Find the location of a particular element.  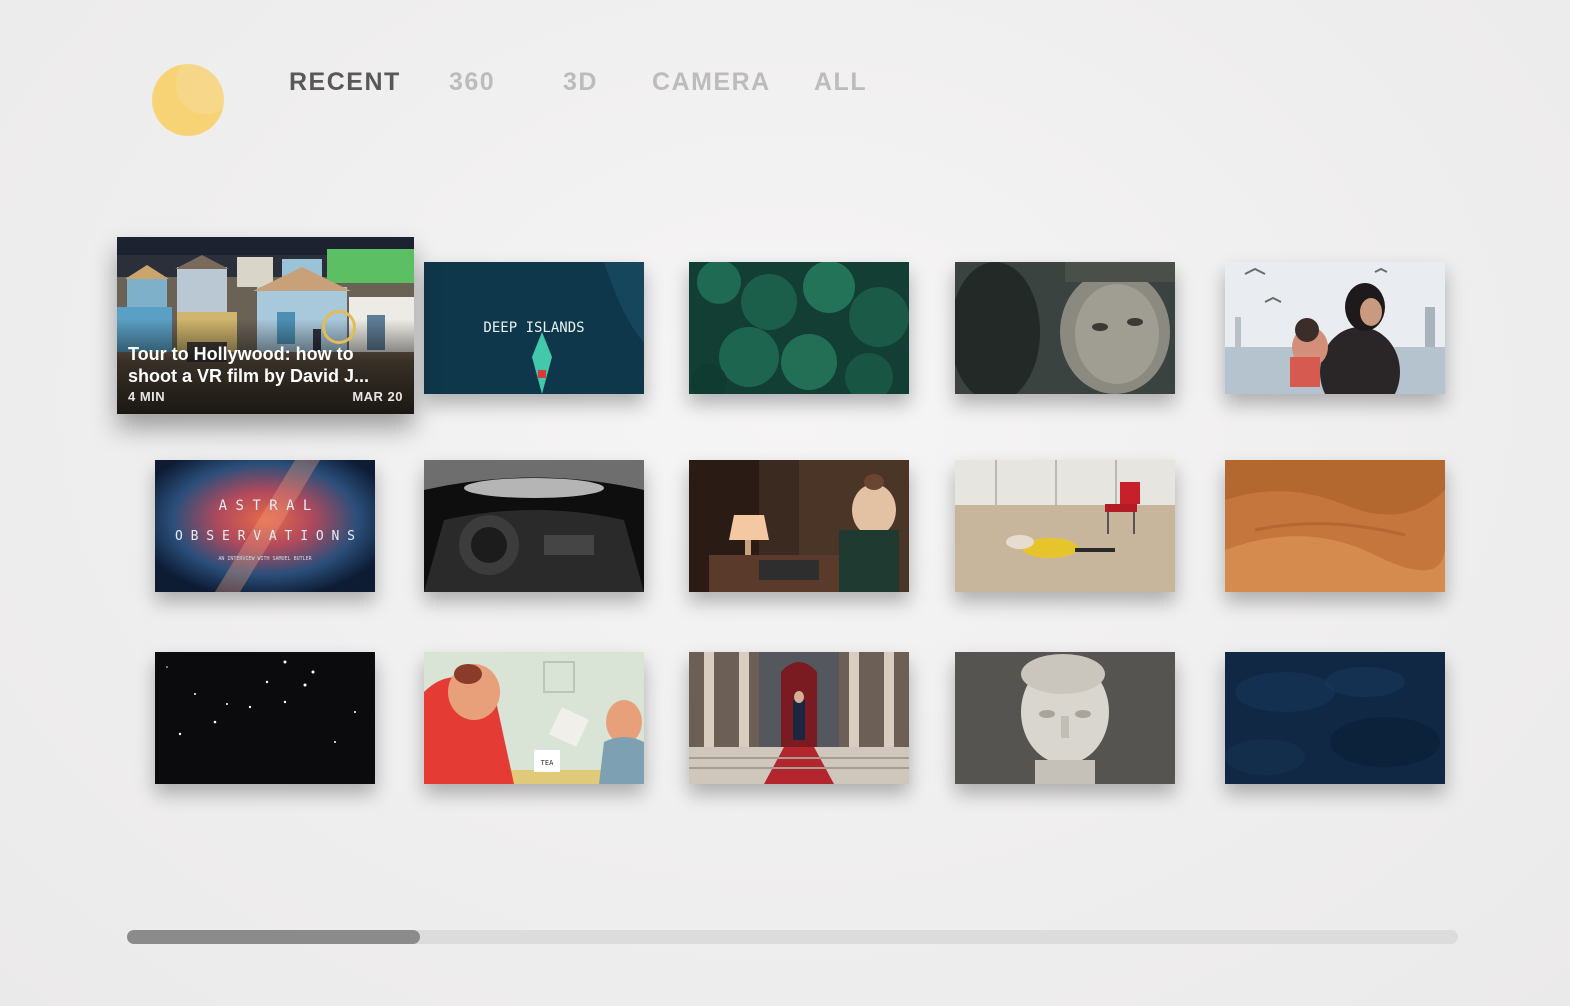

video-tile-deep-islands: DEEP ISLANDS is located at coordinates (534, 328).